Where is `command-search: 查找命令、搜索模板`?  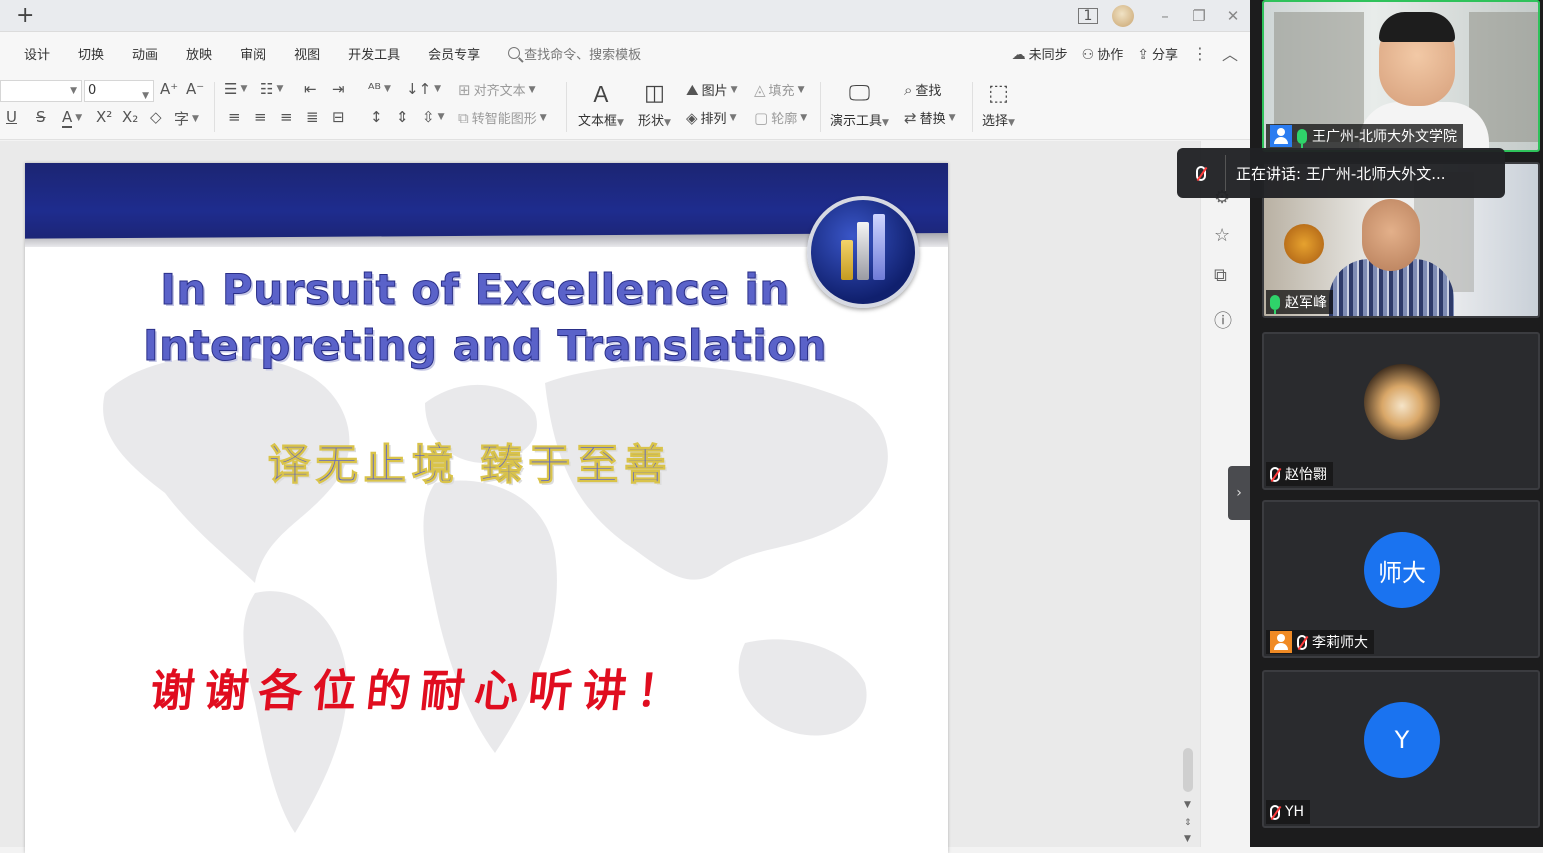
command-search: 查找命令、搜索模板 is located at coordinates (574, 53).